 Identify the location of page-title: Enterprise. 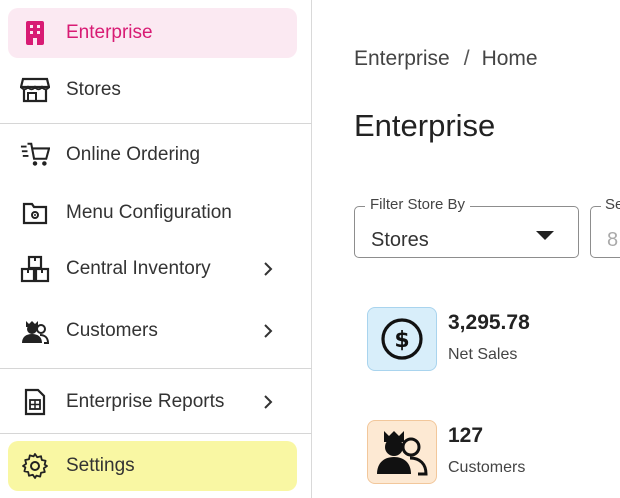
(425, 125).